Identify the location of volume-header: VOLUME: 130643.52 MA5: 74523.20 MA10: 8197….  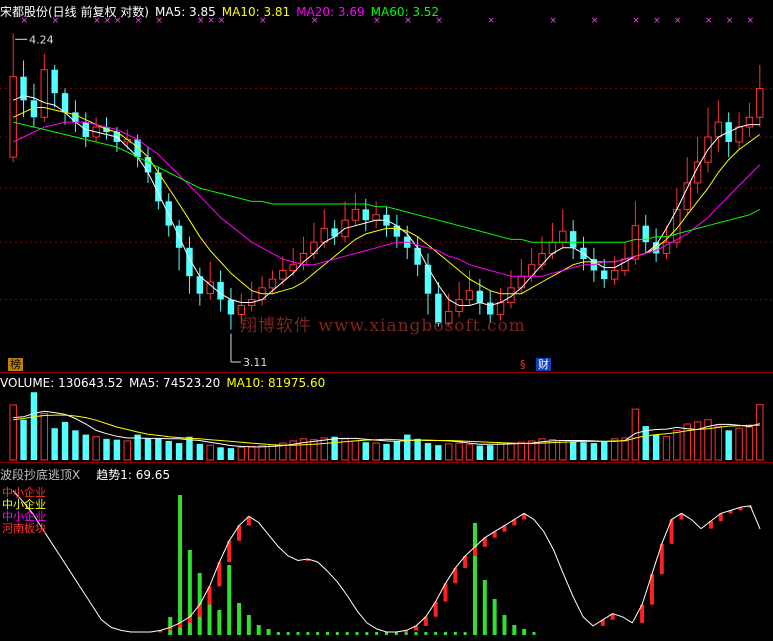
(165, 383).